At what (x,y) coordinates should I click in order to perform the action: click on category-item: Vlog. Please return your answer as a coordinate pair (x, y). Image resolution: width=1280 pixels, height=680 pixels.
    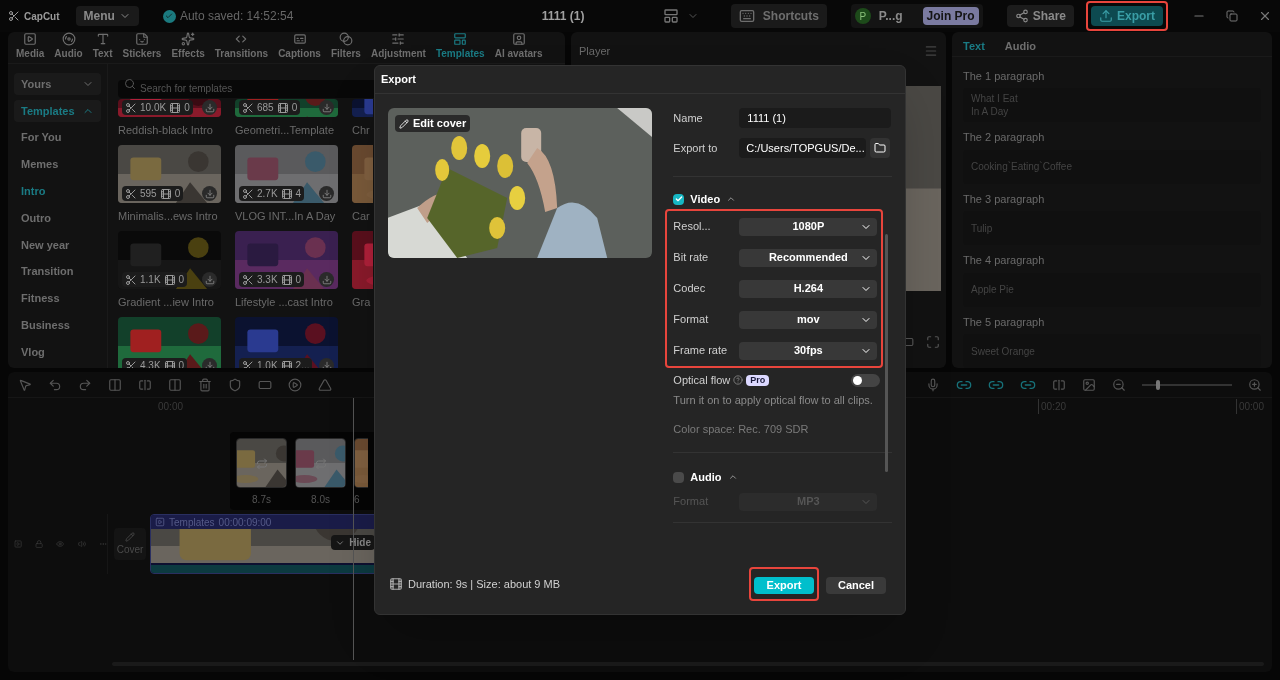
    Looking at the image, I should click on (57, 351).